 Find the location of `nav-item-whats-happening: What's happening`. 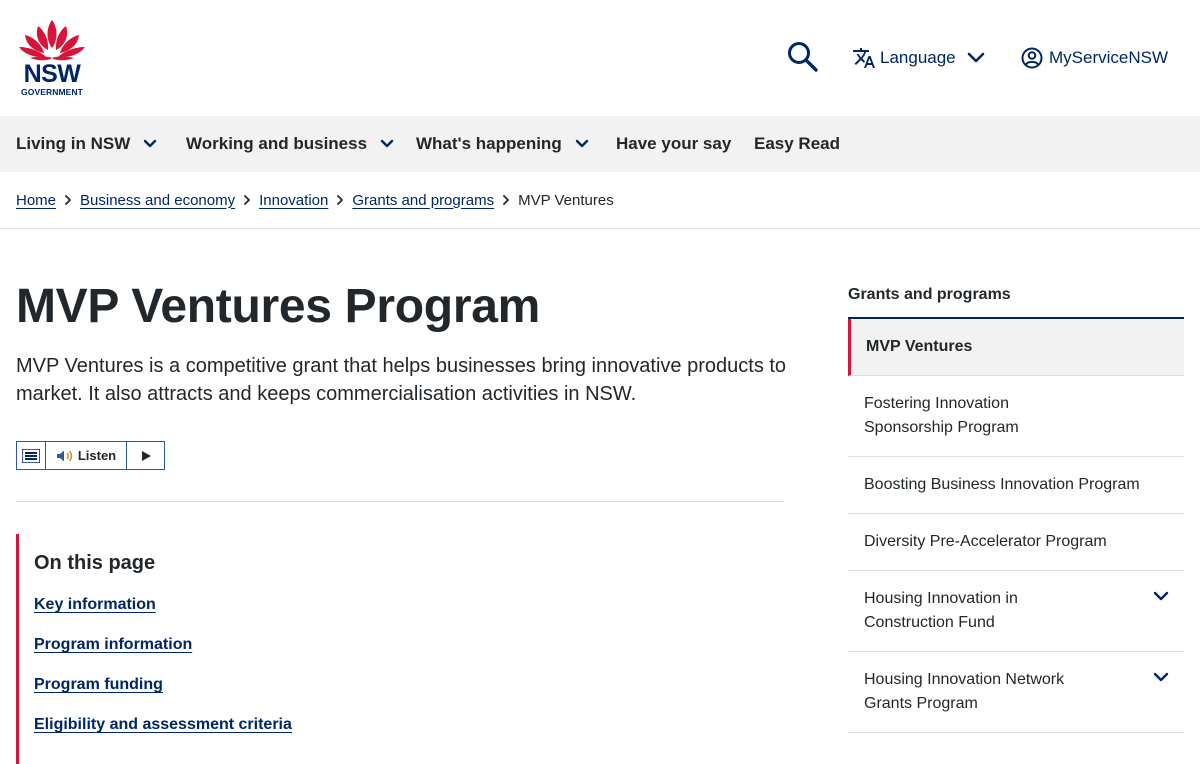

nav-item-whats-happening: What's happening is located at coordinates (503, 144).